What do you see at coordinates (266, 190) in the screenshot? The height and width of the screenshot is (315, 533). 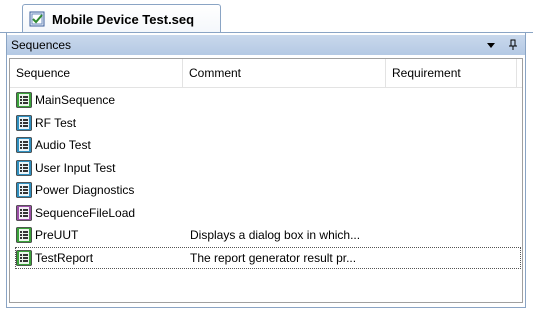 I see `sequence-row: Power Diagnostics` at bounding box center [266, 190].